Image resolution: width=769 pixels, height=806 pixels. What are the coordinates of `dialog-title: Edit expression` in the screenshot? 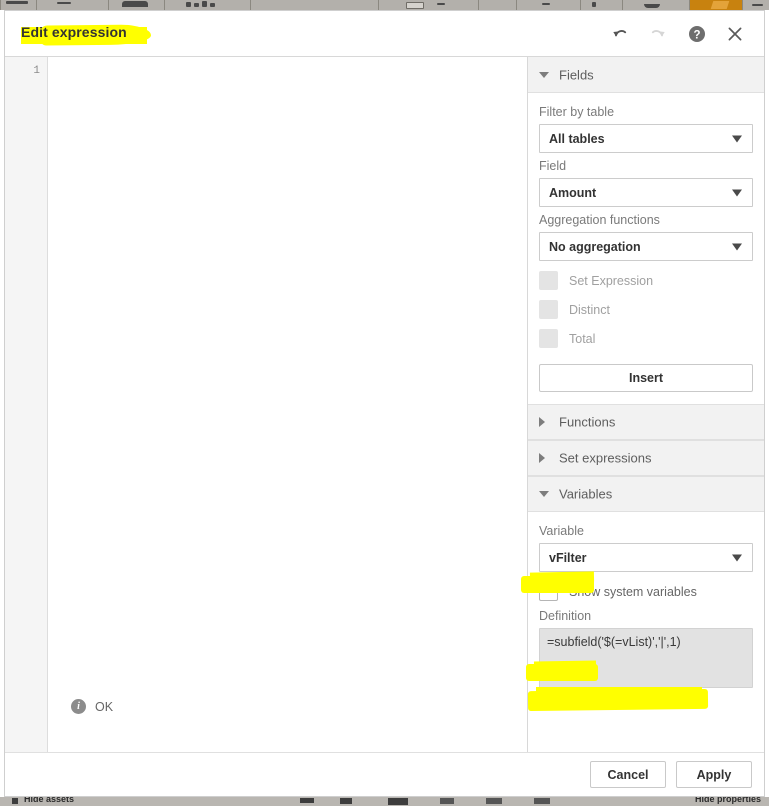 It's located at (74, 32).